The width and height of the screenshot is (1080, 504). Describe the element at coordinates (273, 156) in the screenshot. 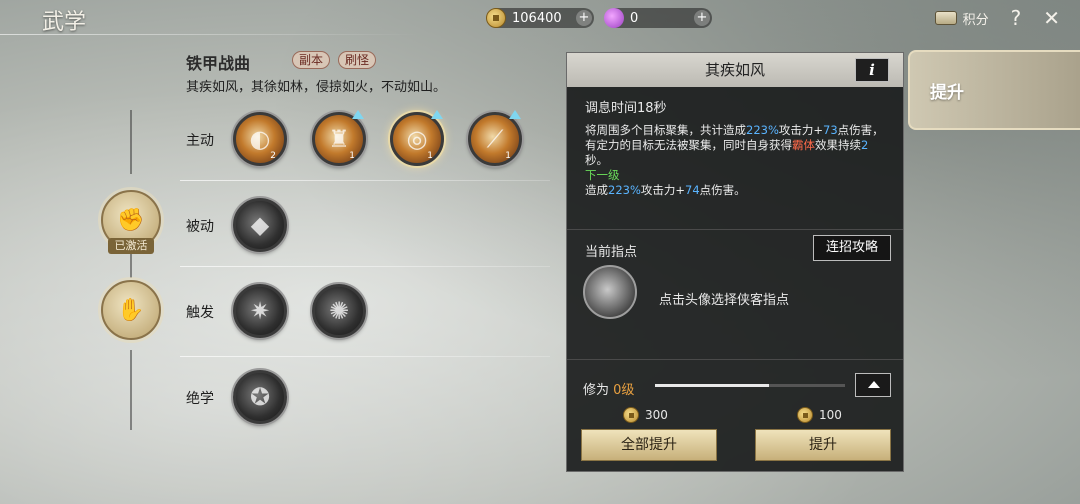

I see `skill-level: 2` at that location.